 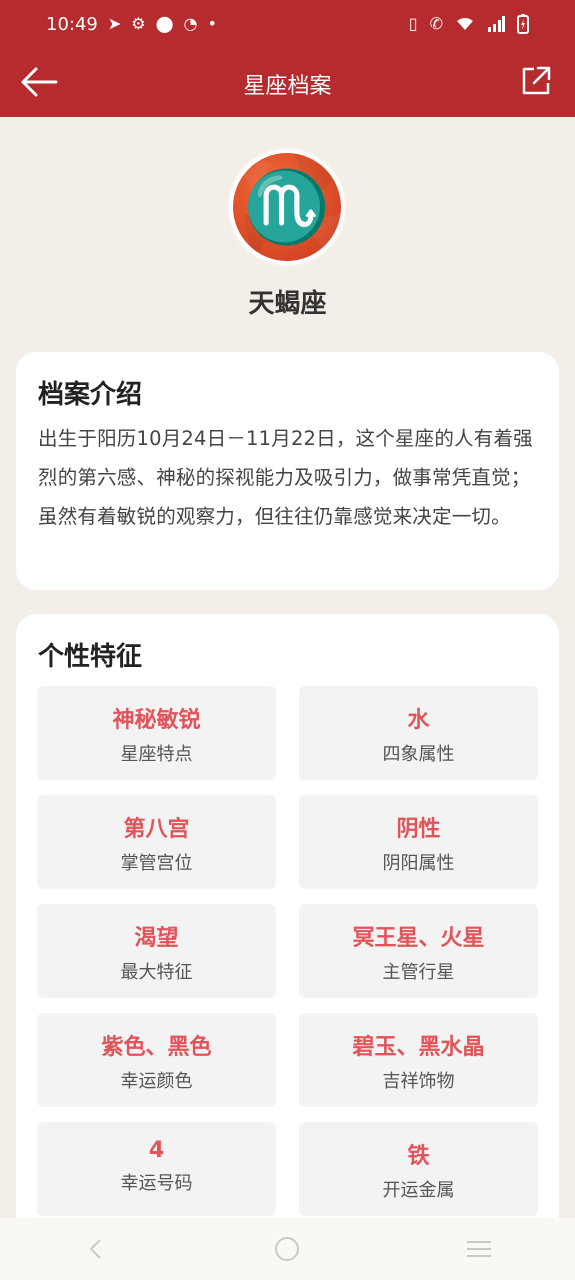 What do you see at coordinates (418, 1156) in the screenshot?
I see `trait-value: 铁` at bounding box center [418, 1156].